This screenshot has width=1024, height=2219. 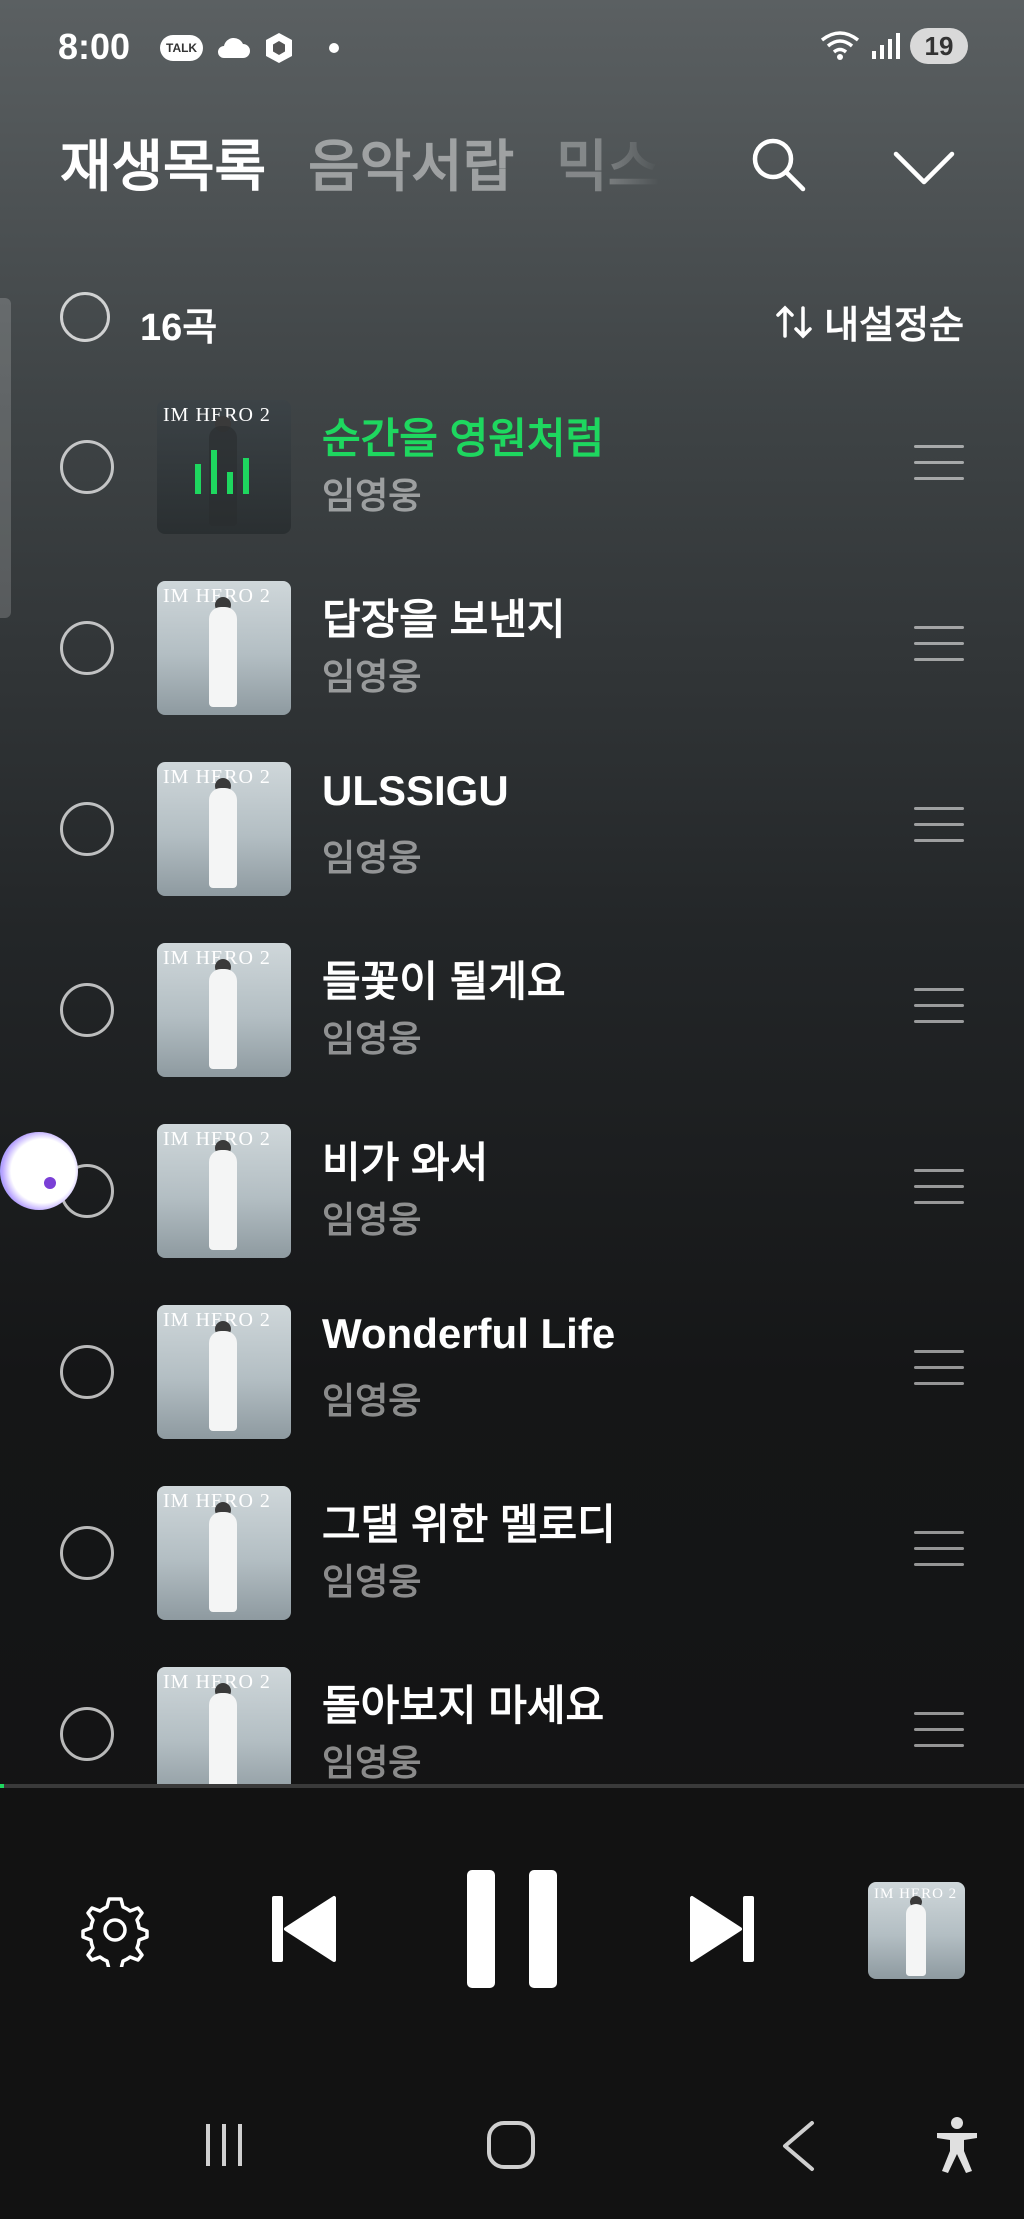 What do you see at coordinates (163, 162) in the screenshot?
I see `tab-playlist: 재생목록` at bounding box center [163, 162].